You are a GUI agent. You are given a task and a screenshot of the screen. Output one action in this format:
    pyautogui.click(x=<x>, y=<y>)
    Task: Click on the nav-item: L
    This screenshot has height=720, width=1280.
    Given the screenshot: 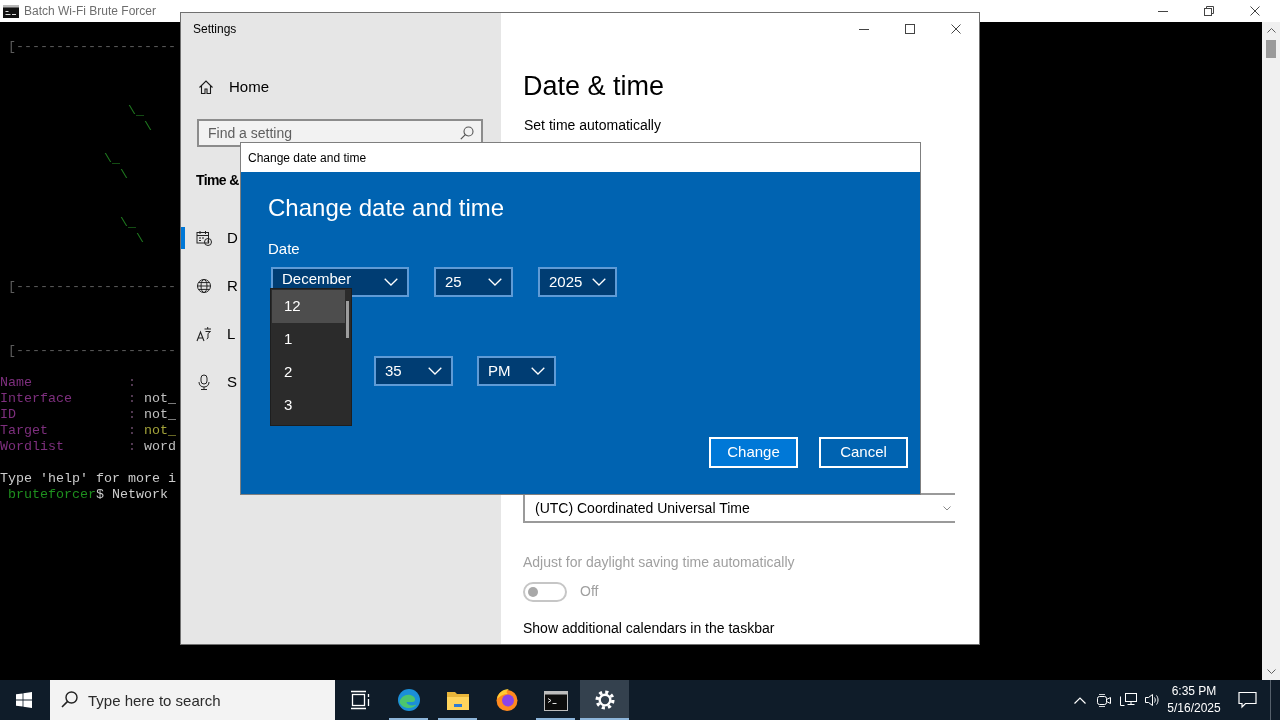 What is the action you would take?
    pyautogui.click(x=209, y=334)
    